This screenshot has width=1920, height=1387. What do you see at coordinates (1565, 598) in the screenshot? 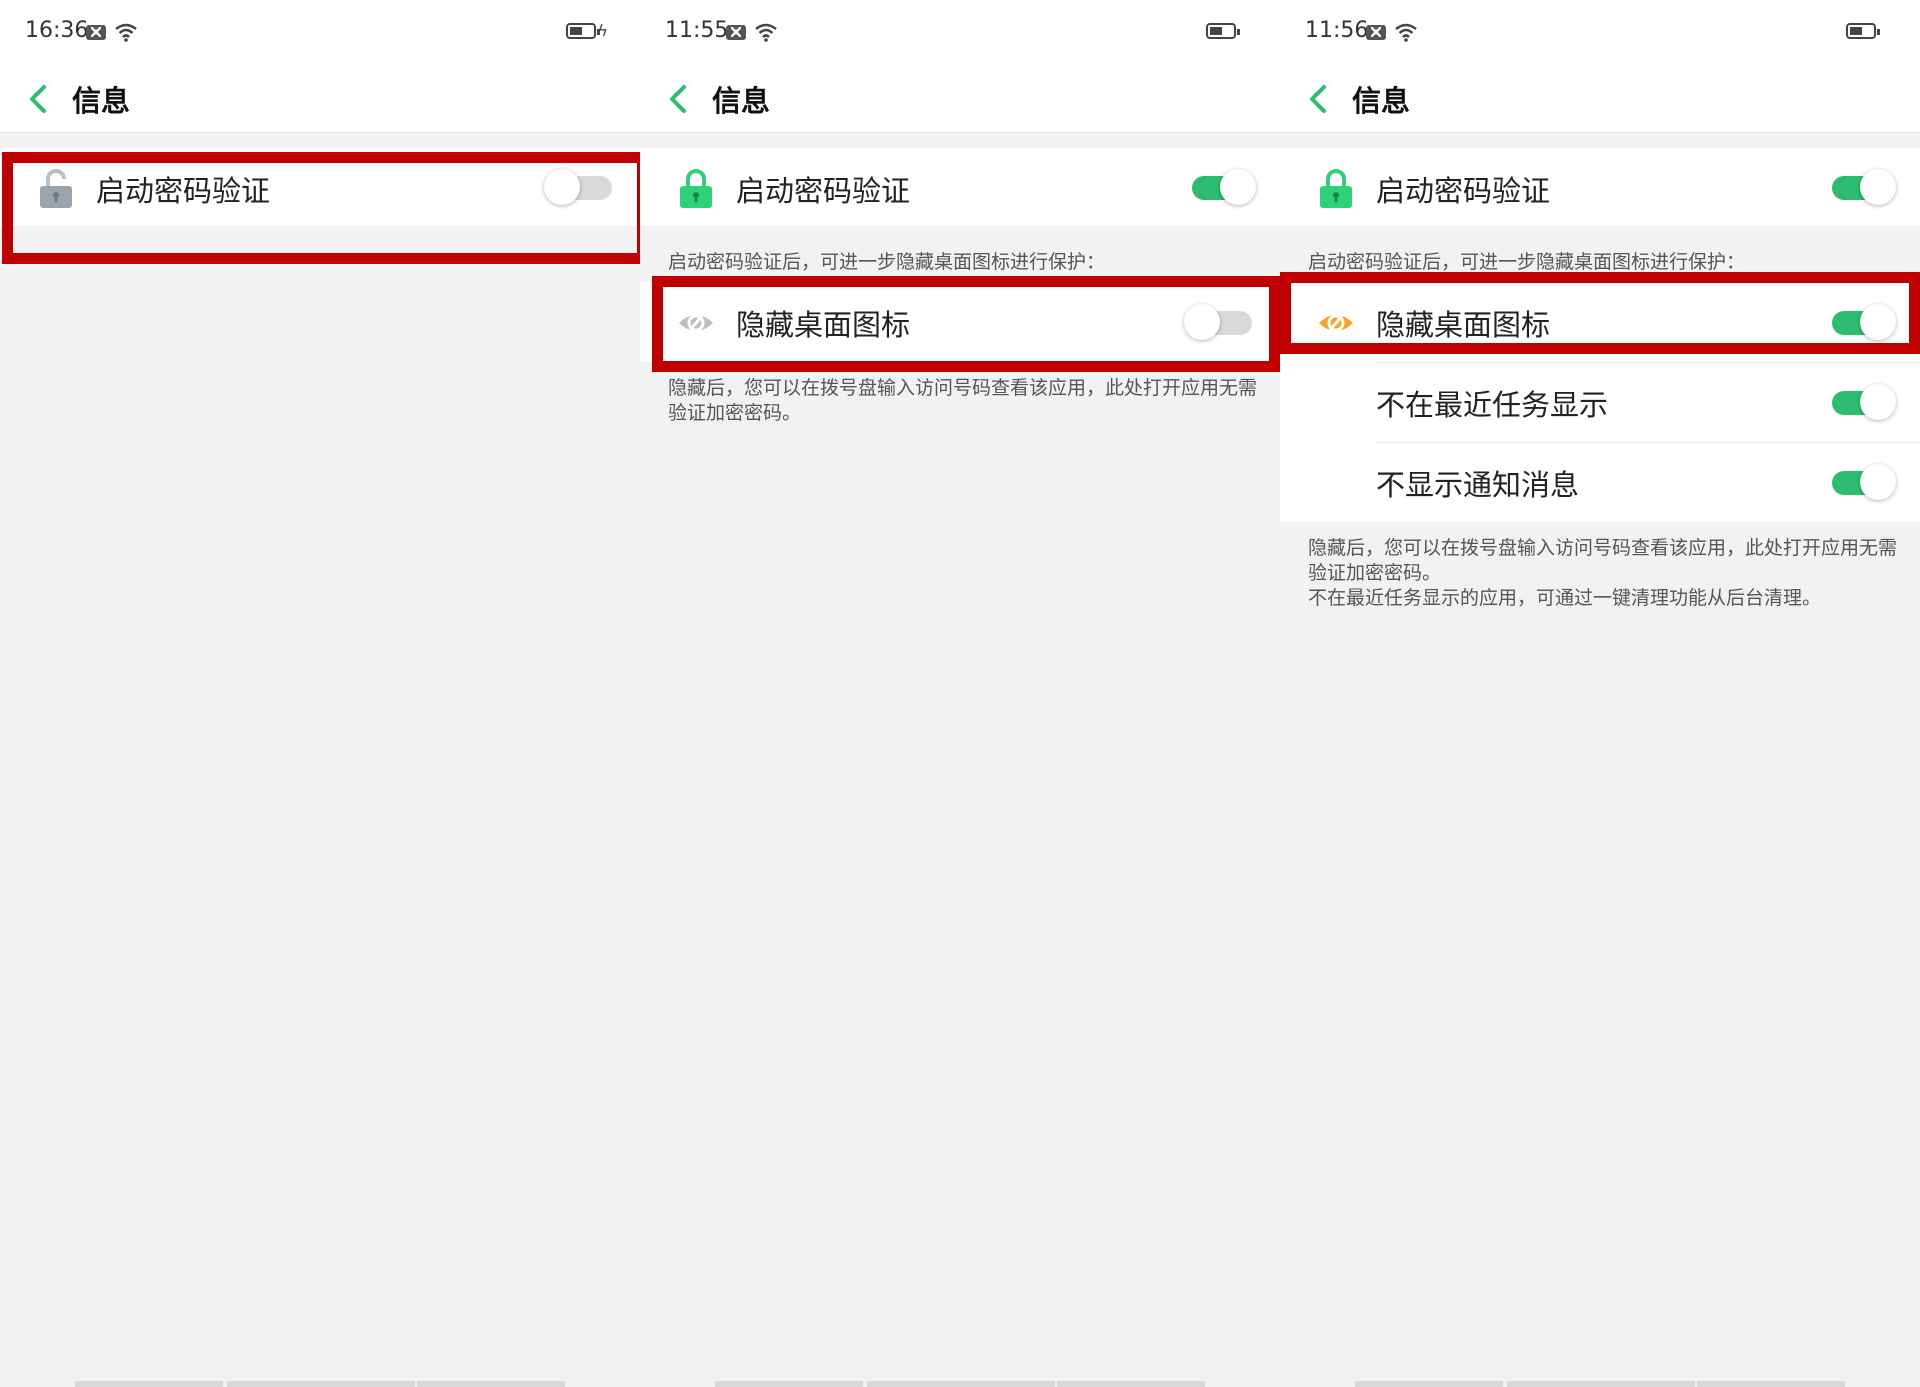
I see `recent-tasks-hint-text: 不在最近任务显示的应用，可通过一键清理功能从后台清理。` at bounding box center [1565, 598].